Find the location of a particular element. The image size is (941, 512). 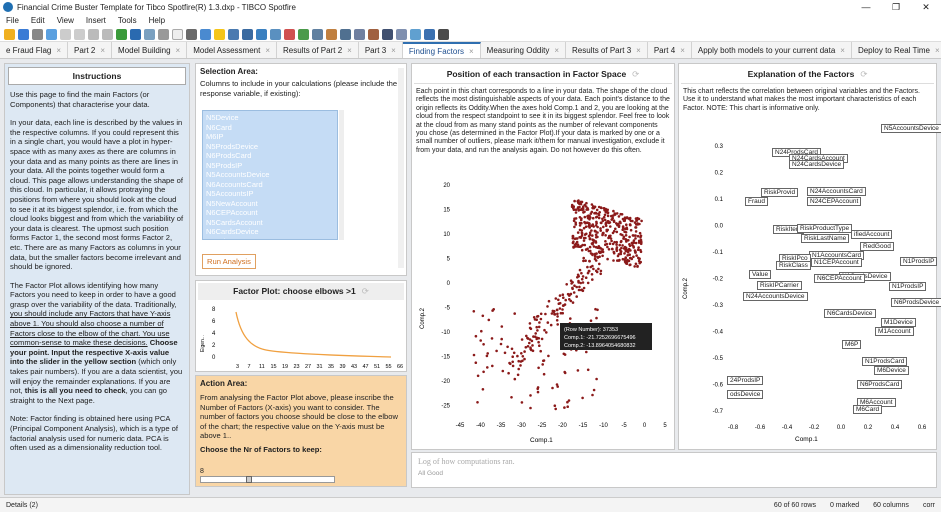

menu-view: View is located at coordinates (65, 20).